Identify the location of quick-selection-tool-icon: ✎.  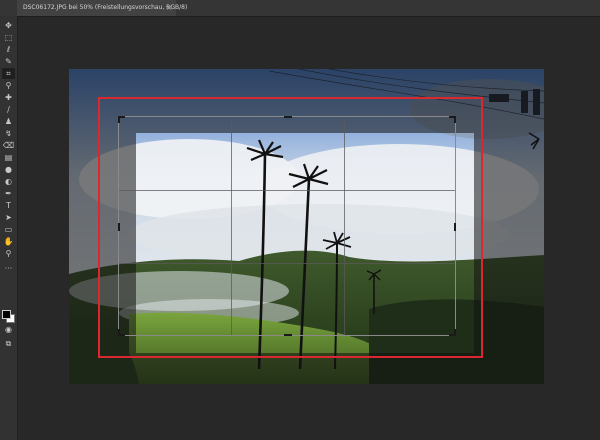
(8, 61).